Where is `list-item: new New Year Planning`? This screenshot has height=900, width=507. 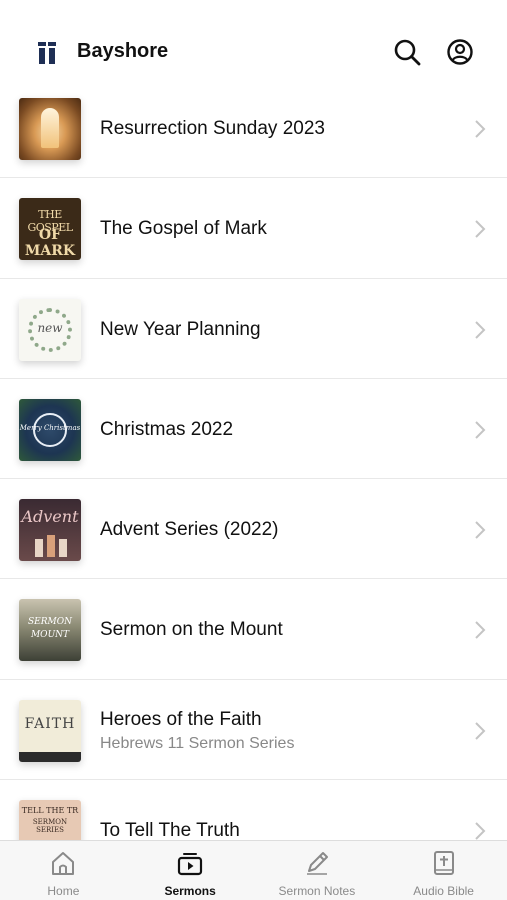
list-item: new New Year Planning is located at coordinates (253, 329).